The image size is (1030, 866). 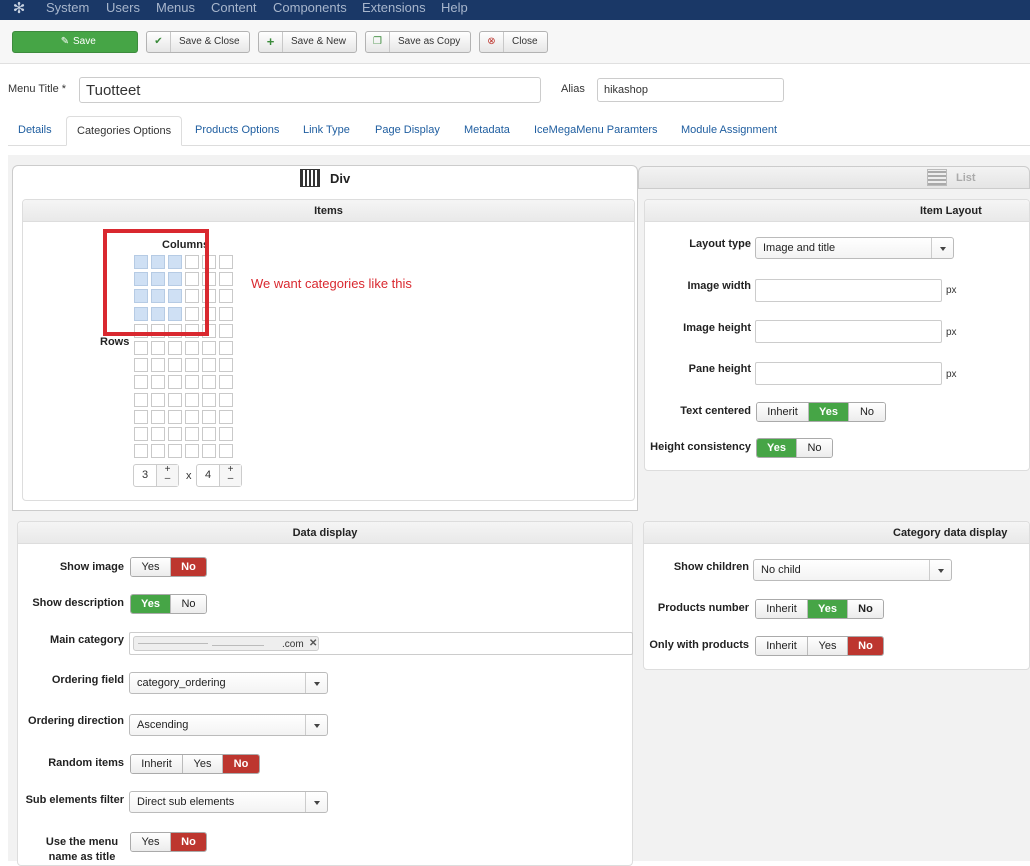 I want to click on products-number-no: No, so click(x=865, y=609).